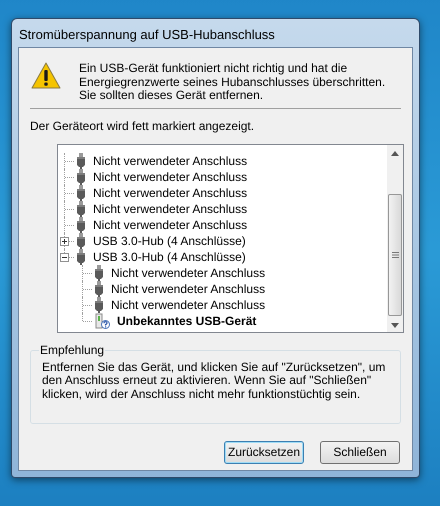 The height and width of the screenshot is (506, 440). Describe the element at coordinates (214, 380) in the screenshot. I see `recommendation-text: Entfernen Sie das Gerät, und klicken Sie auf "Zurücksetzen", um den Anschluss erneut zu aktivieren. Wenn Sie auf "Schließen" klicken, wird der Anschluss nicht mehr funktionstüchtig sein.` at that location.